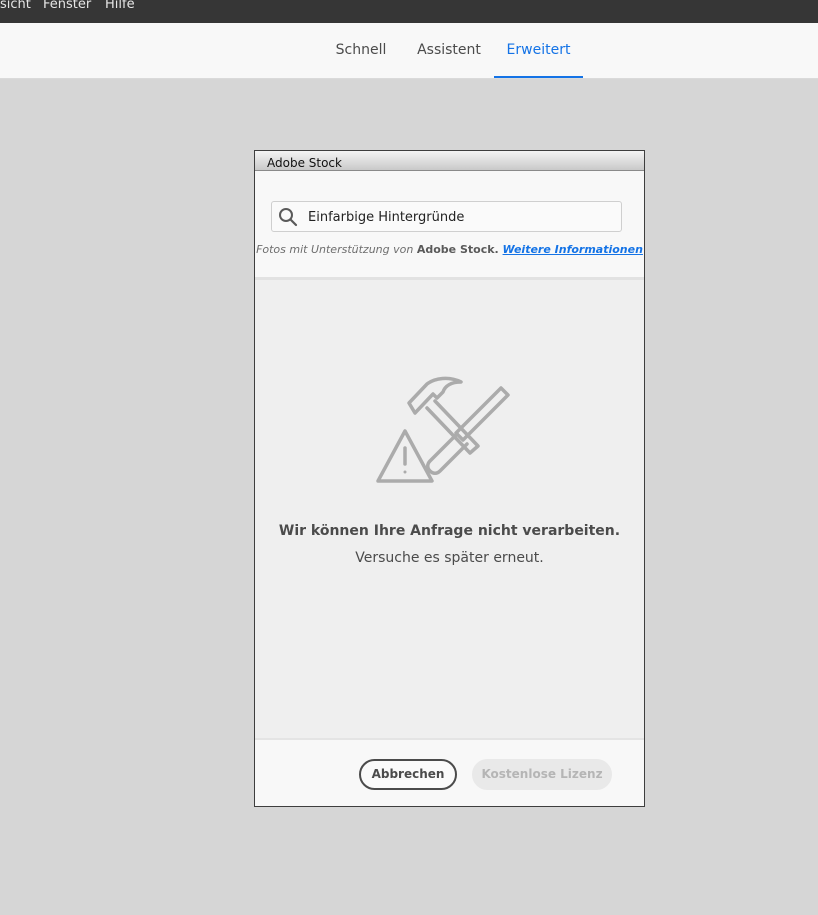 This screenshot has height=915, width=818. What do you see at coordinates (408, 774) in the screenshot?
I see `cancel-button: Abbrechen` at bounding box center [408, 774].